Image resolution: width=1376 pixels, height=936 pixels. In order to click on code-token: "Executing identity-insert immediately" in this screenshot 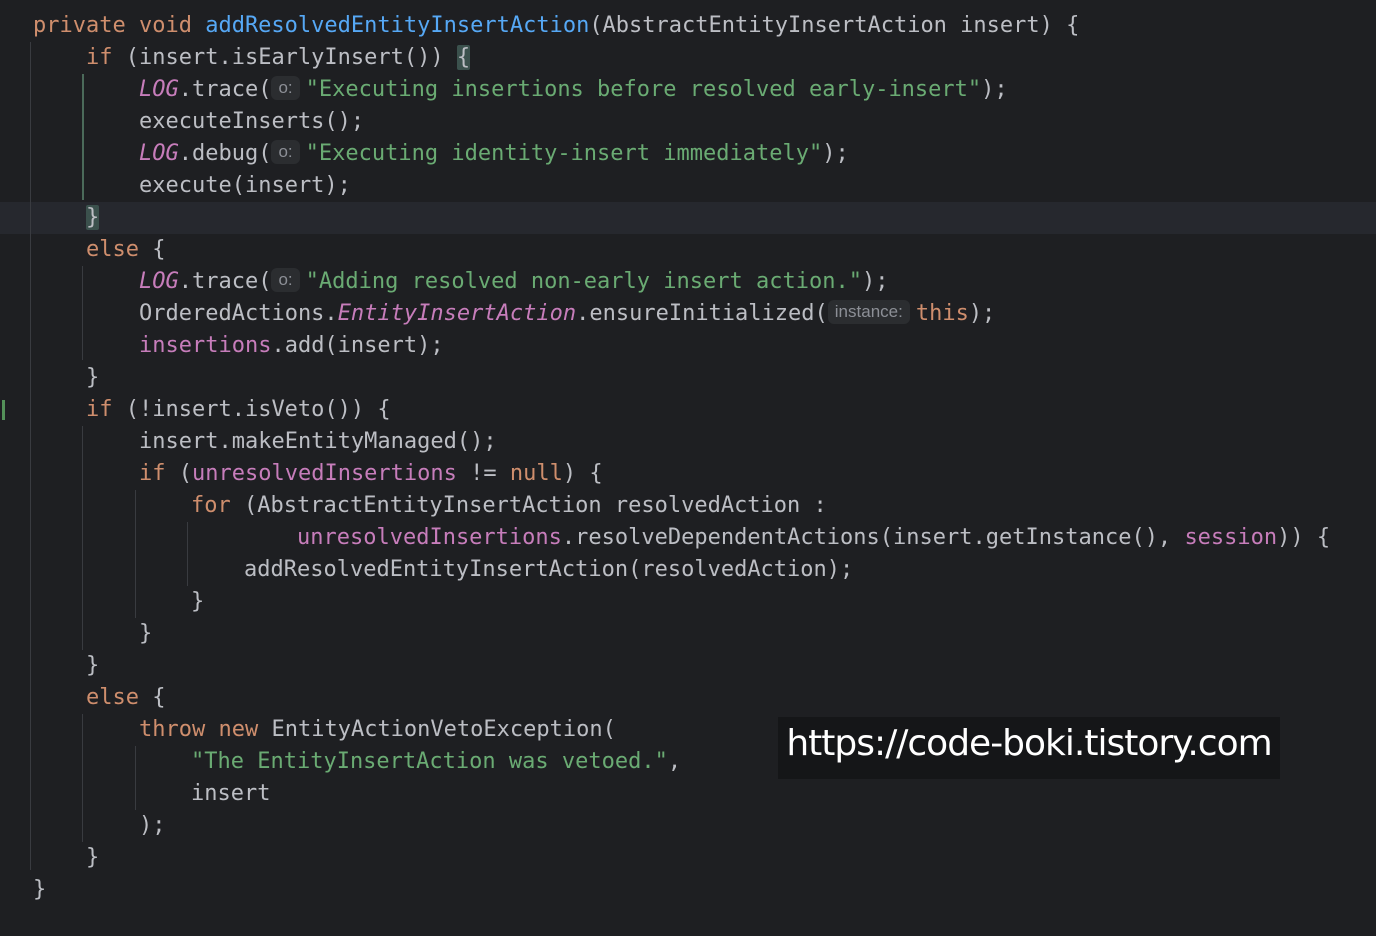, I will do `click(564, 153)`.